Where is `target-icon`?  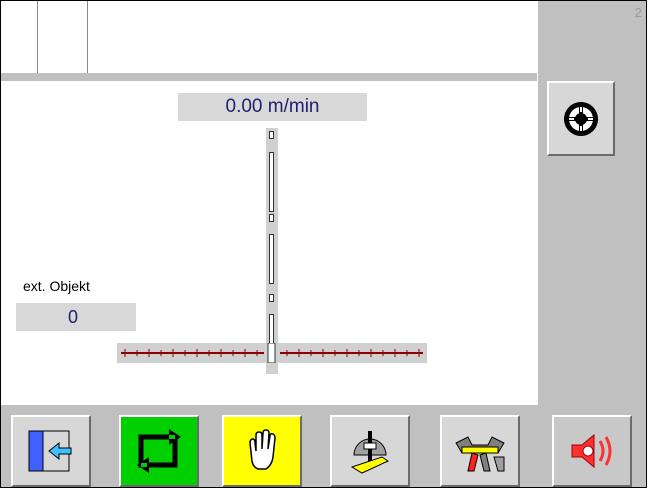 target-icon is located at coordinates (581, 119).